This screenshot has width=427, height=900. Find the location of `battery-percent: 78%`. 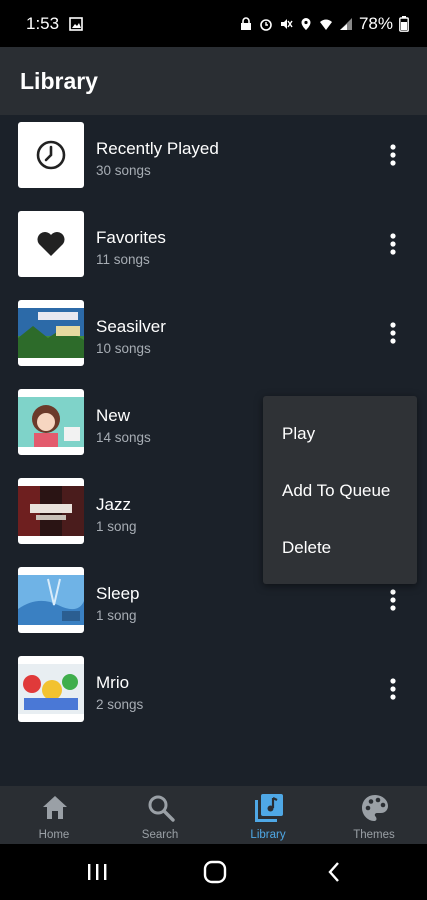

battery-percent: 78% is located at coordinates (375, 23).